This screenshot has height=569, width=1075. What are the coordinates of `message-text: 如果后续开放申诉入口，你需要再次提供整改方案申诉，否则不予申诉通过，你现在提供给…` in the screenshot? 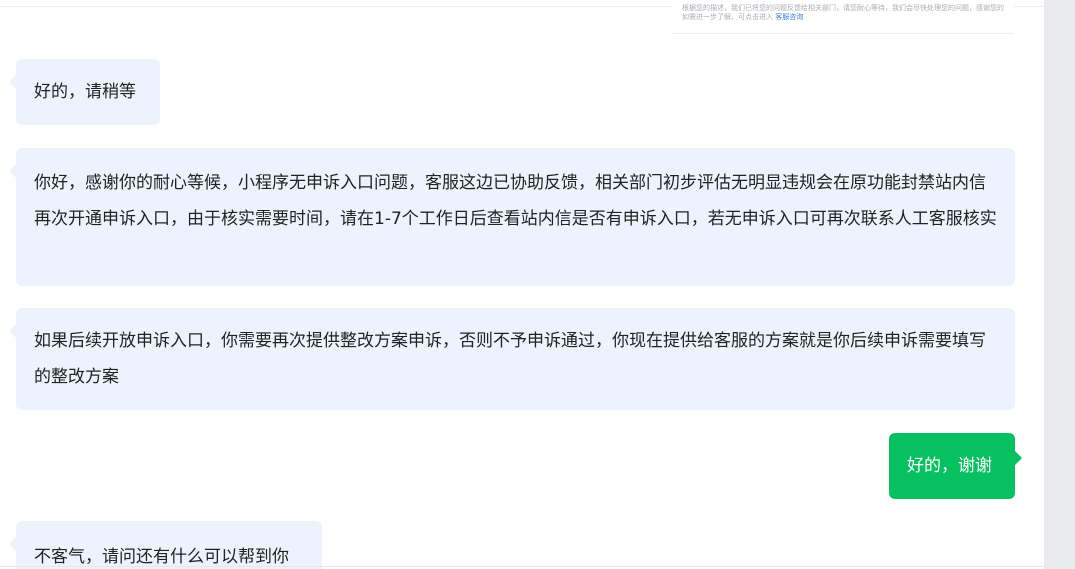 It's located at (510, 359).